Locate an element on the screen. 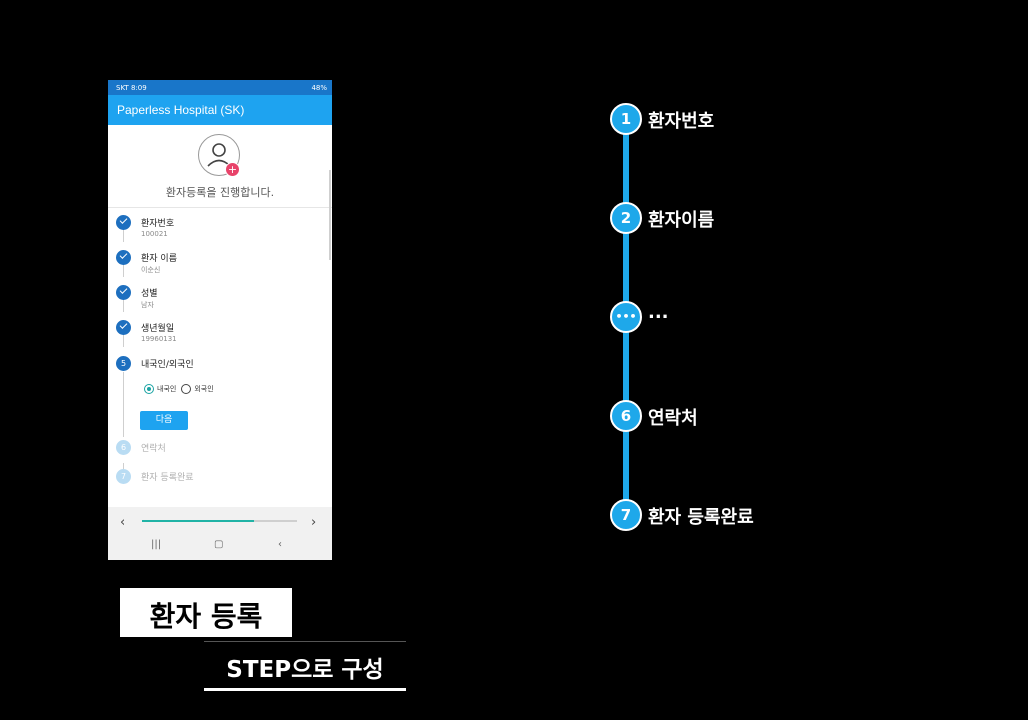 Image resolution: width=1028 pixels, height=720 pixels. timeline-badge: 6 is located at coordinates (626, 416).